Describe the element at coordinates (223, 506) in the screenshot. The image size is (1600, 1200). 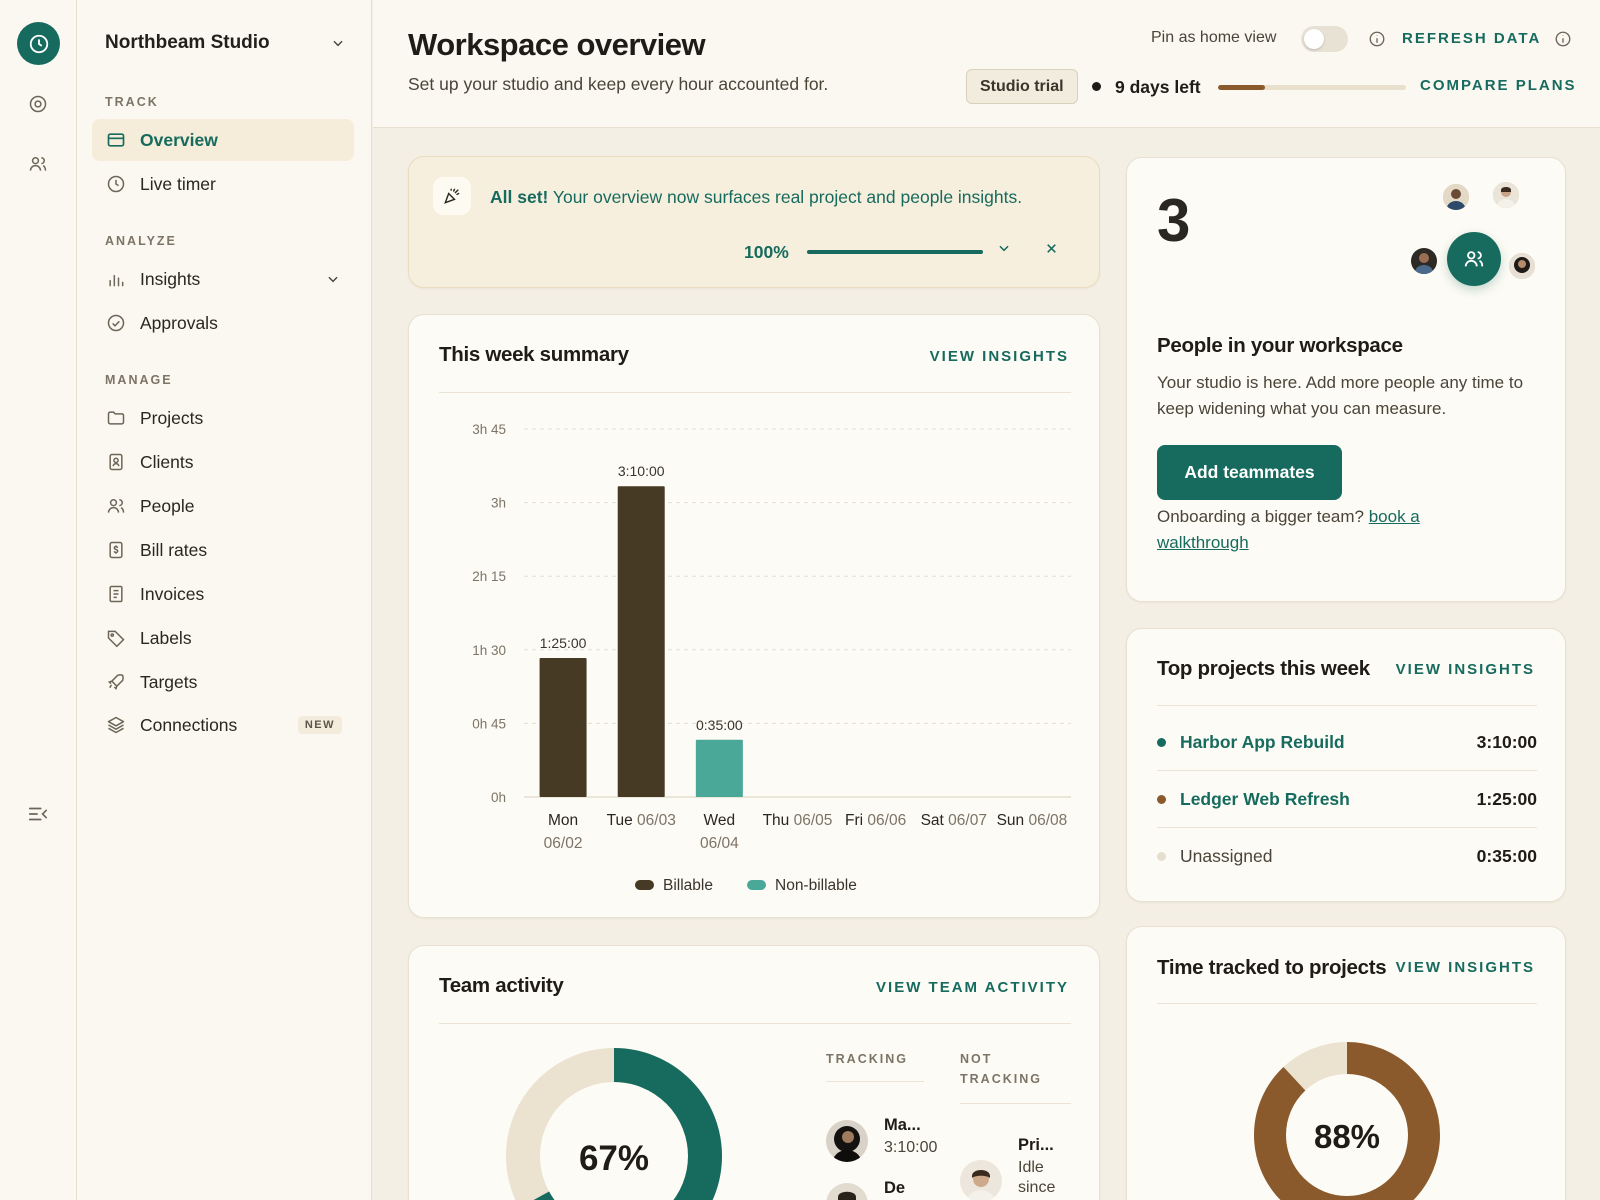
I see `sidebar-item-people: People` at that location.